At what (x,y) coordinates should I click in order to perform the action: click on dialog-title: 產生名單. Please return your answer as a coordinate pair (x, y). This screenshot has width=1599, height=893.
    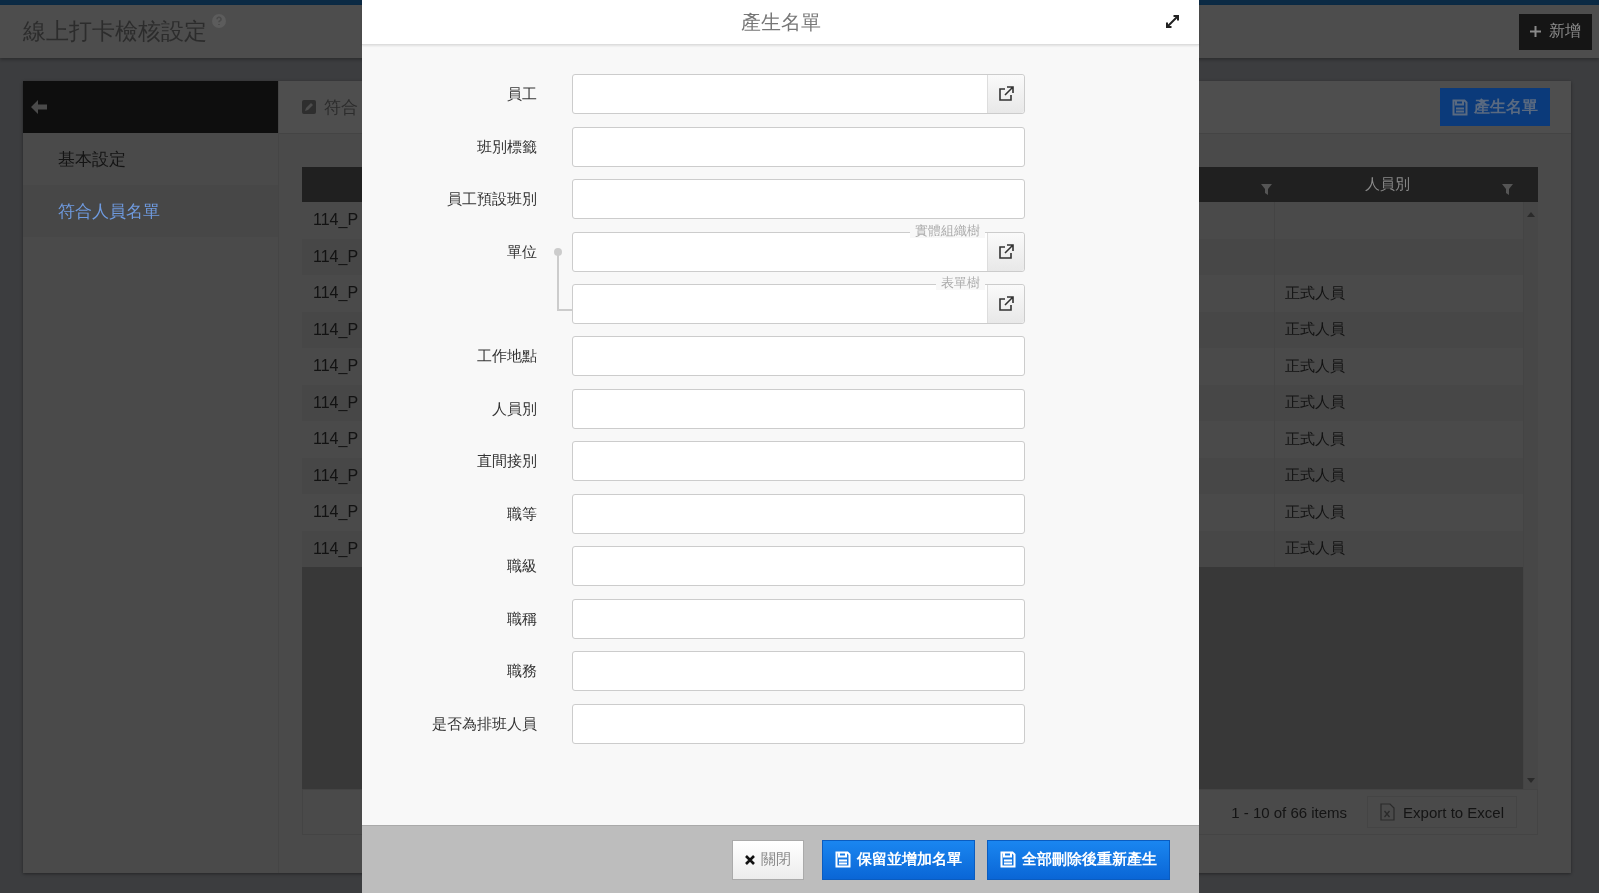
    Looking at the image, I should click on (780, 22).